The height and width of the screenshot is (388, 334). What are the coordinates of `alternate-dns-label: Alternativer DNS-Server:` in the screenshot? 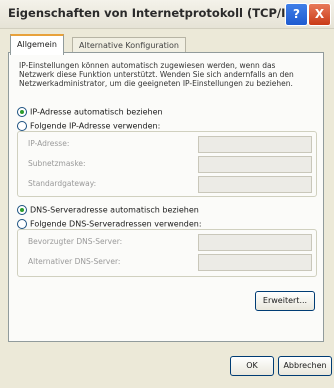 It's located at (74, 261).